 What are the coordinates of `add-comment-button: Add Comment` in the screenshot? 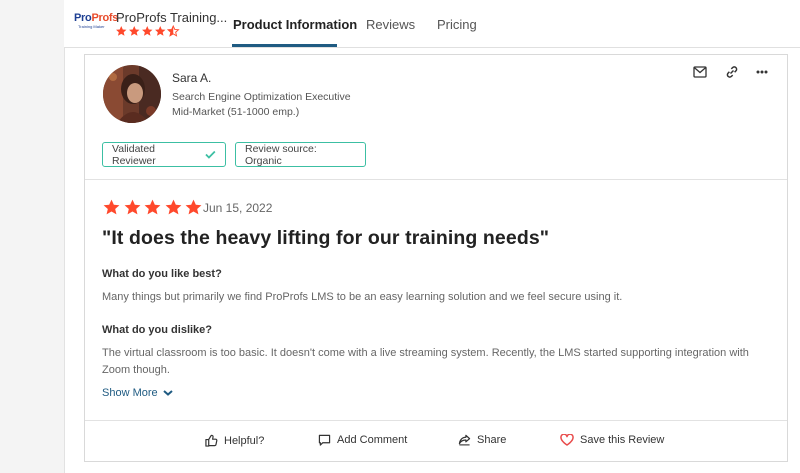 It's located at (362, 440).